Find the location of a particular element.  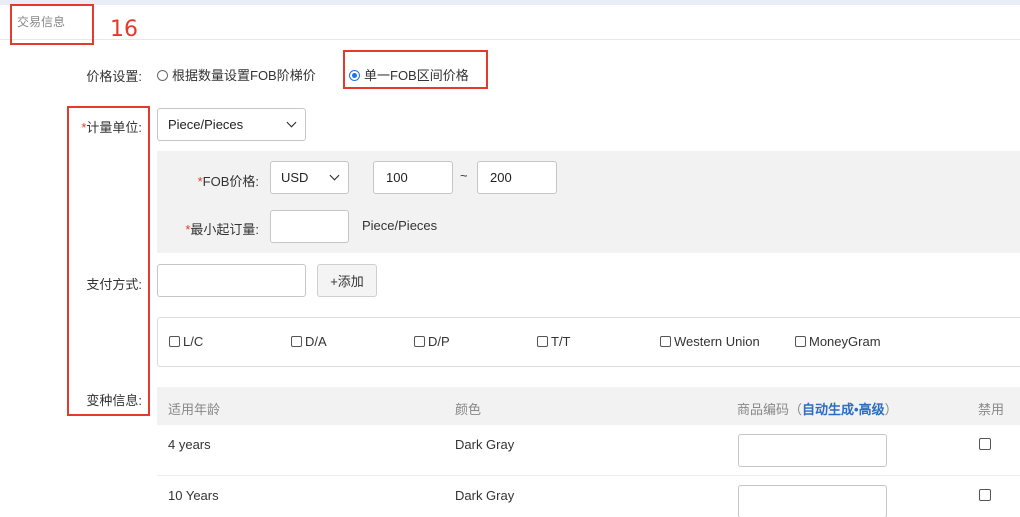

radio-tiered is located at coordinates (162, 75).